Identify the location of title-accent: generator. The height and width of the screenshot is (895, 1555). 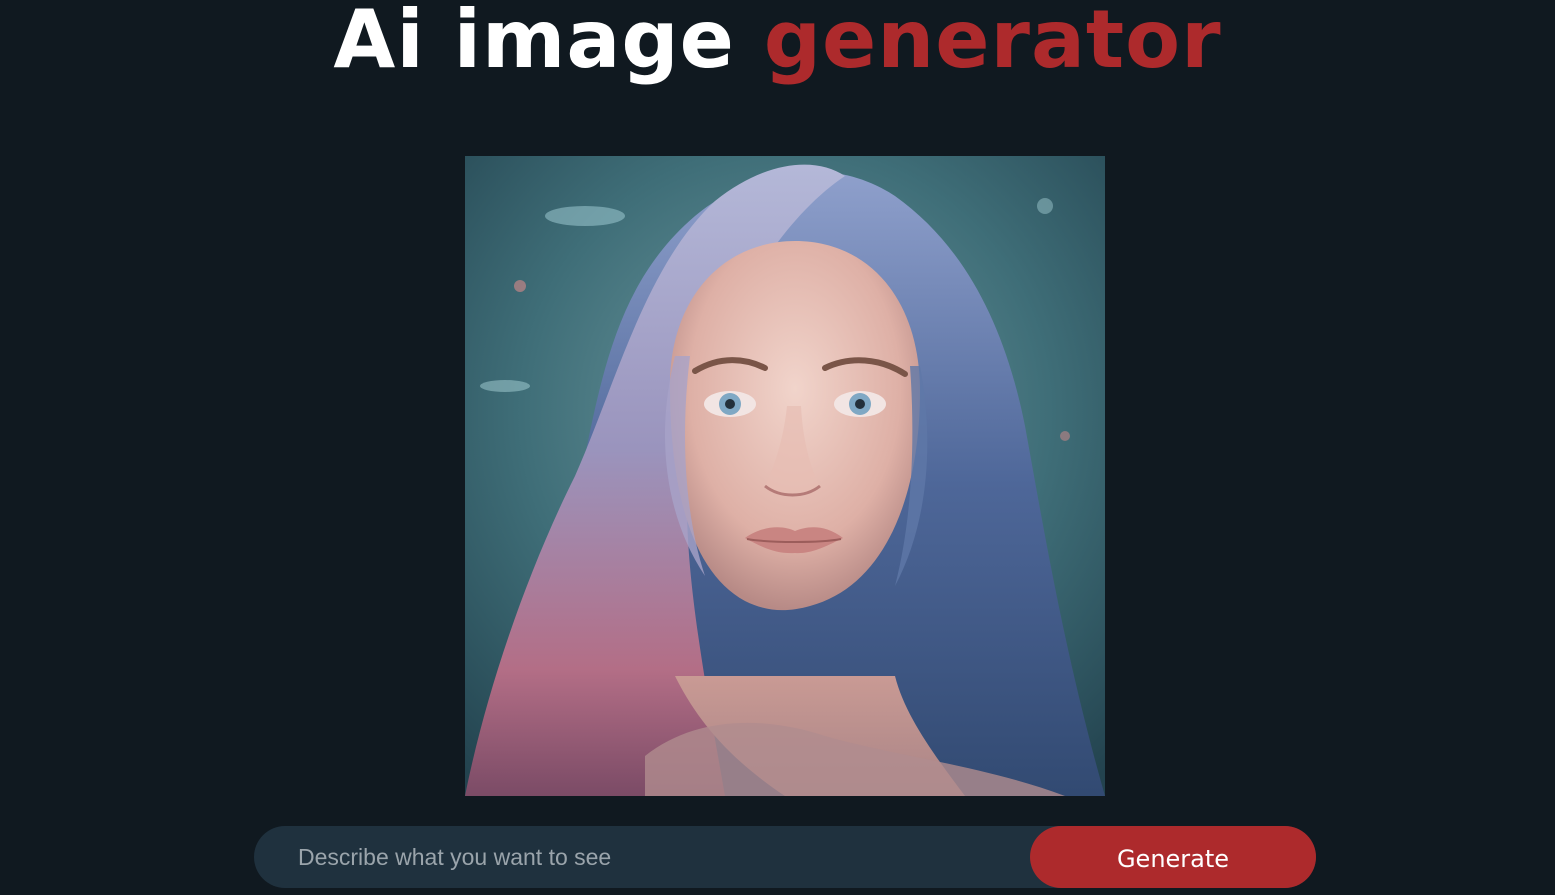
(992, 43).